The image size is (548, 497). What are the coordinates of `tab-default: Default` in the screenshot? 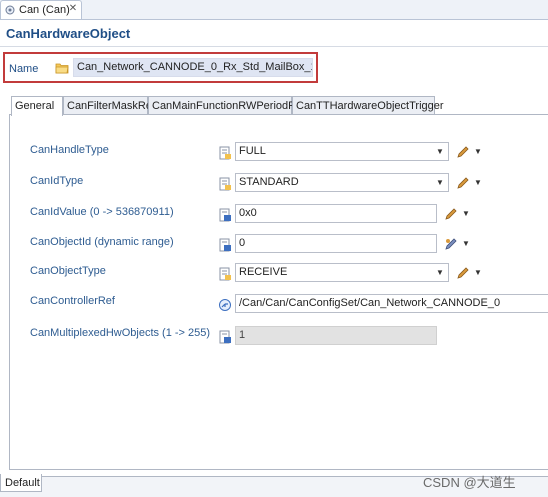 It's located at (21, 483).